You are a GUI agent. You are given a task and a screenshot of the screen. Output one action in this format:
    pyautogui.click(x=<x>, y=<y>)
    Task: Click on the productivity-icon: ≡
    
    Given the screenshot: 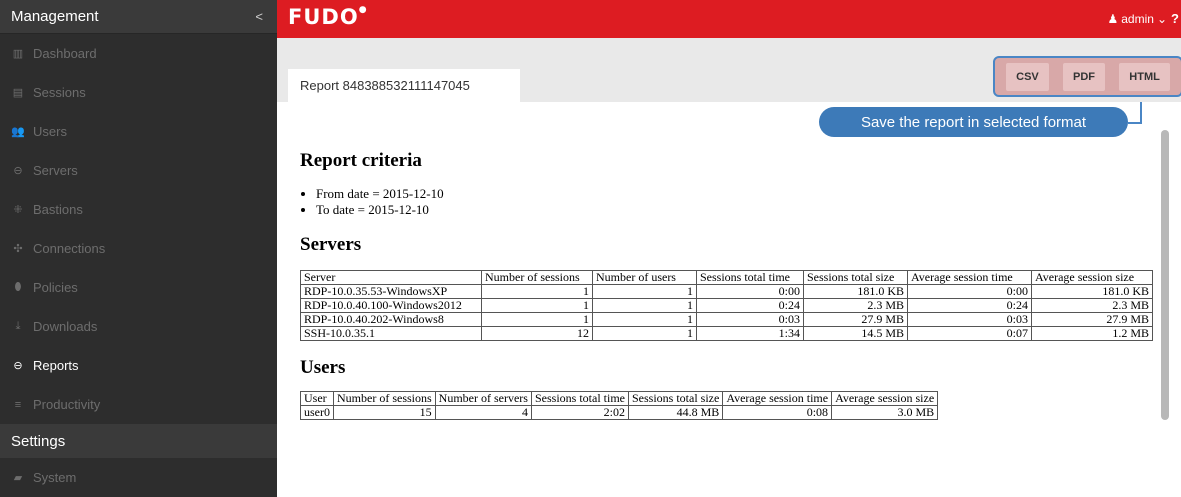 What is the action you would take?
    pyautogui.click(x=18, y=404)
    